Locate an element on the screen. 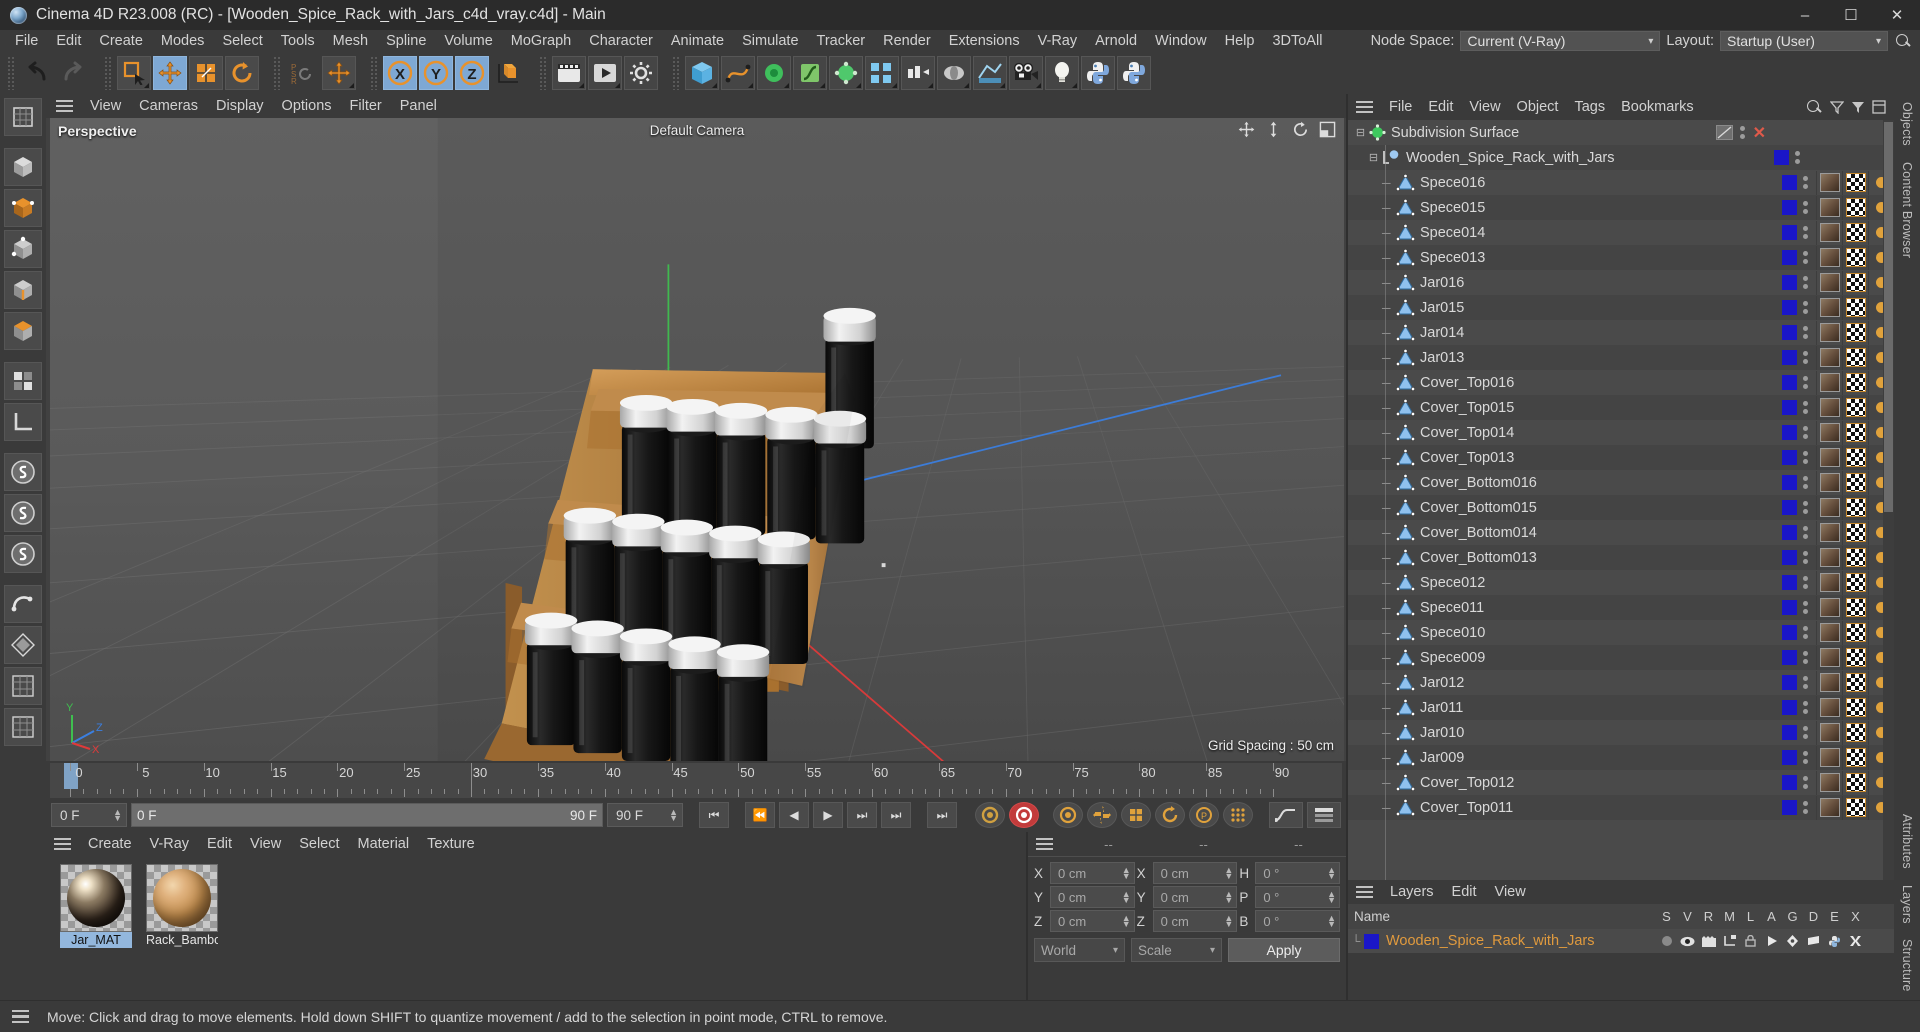 This screenshot has width=1920, height=1032. move-tool is located at coordinates (170, 73).